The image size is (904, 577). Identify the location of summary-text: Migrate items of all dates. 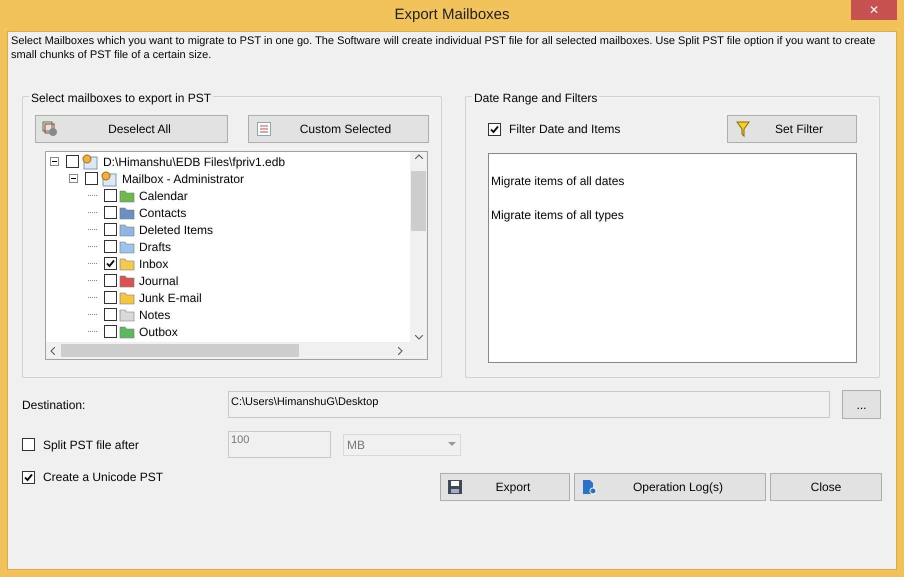
(558, 181).